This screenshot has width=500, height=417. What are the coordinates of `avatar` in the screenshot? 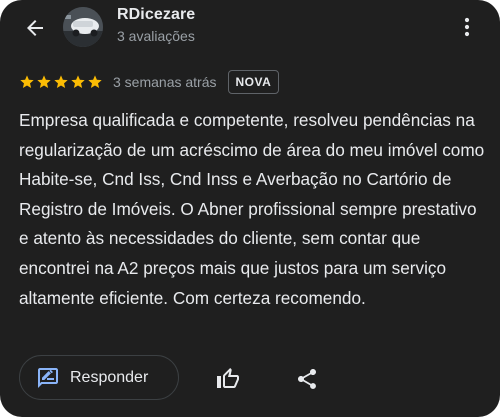 It's located at (83, 27).